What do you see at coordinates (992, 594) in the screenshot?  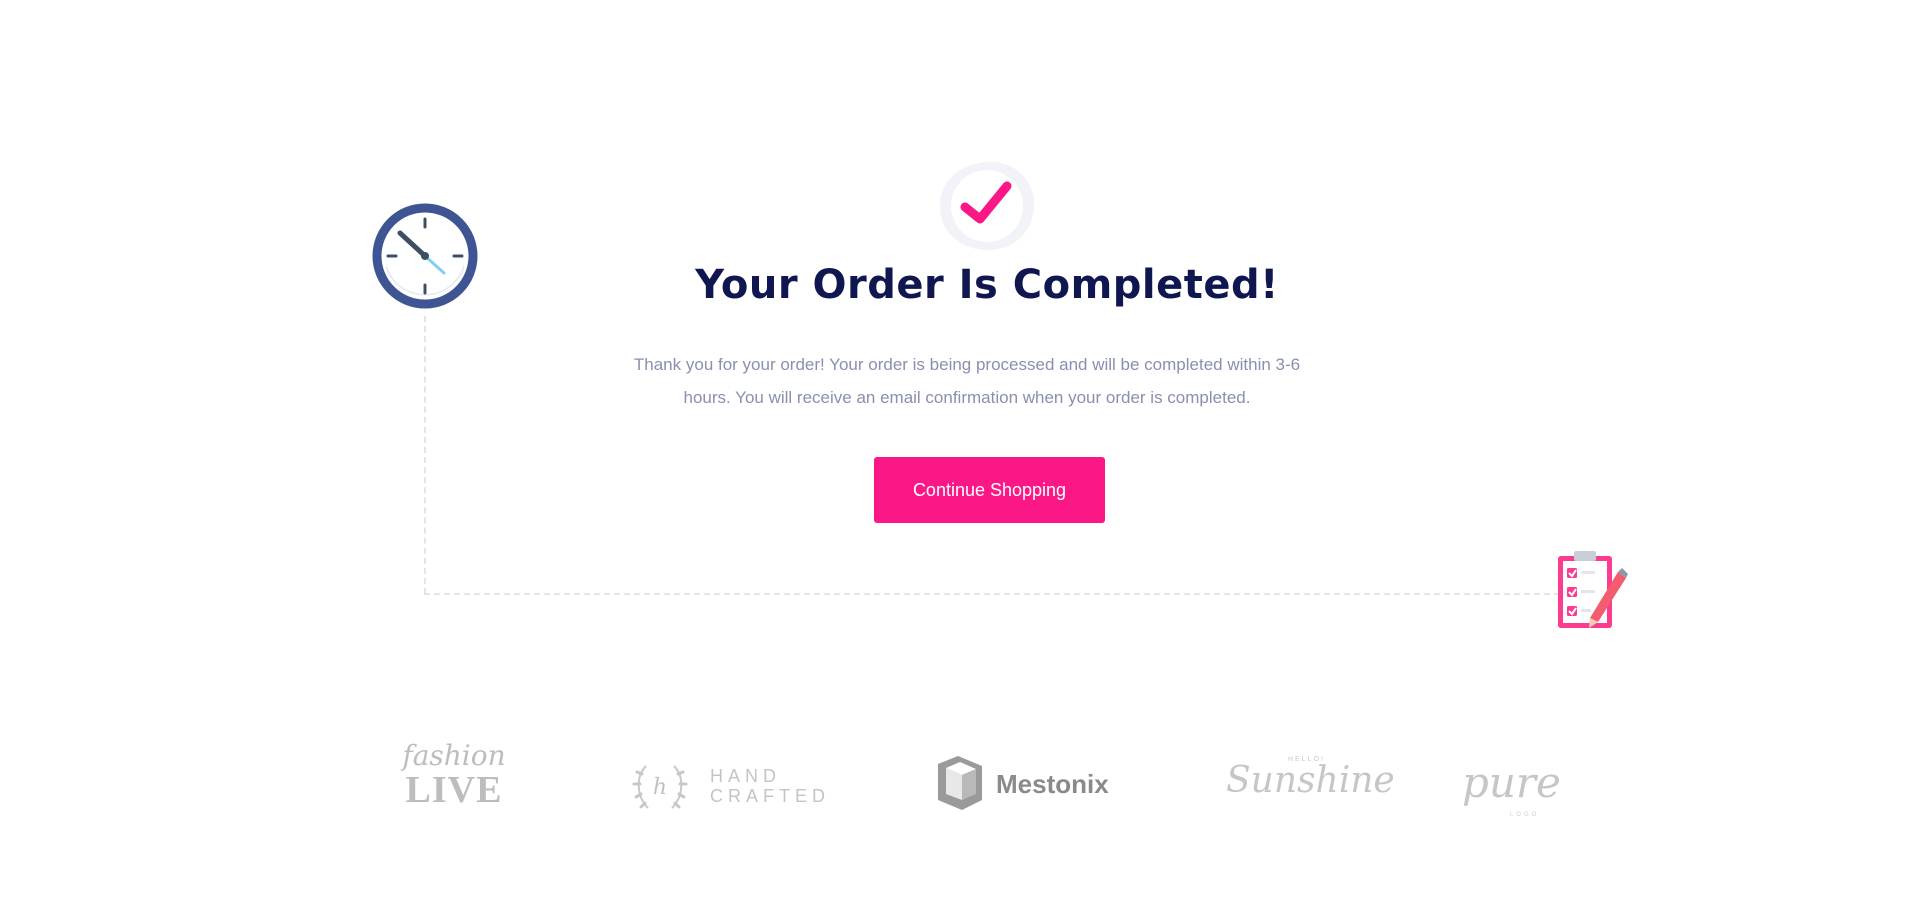 I see `dashed-connector-horizontal` at bounding box center [992, 594].